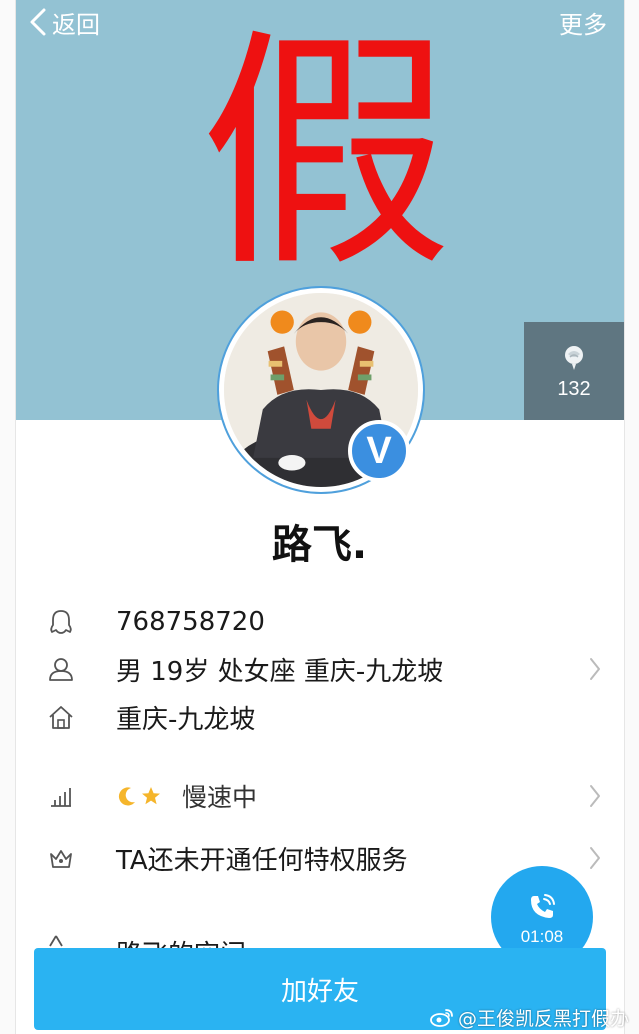 The height and width of the screenshot is (1034, 639). Describe the element at coordinates (38, 22) in the screenshot. I see `chevron-left-icon` at that location.